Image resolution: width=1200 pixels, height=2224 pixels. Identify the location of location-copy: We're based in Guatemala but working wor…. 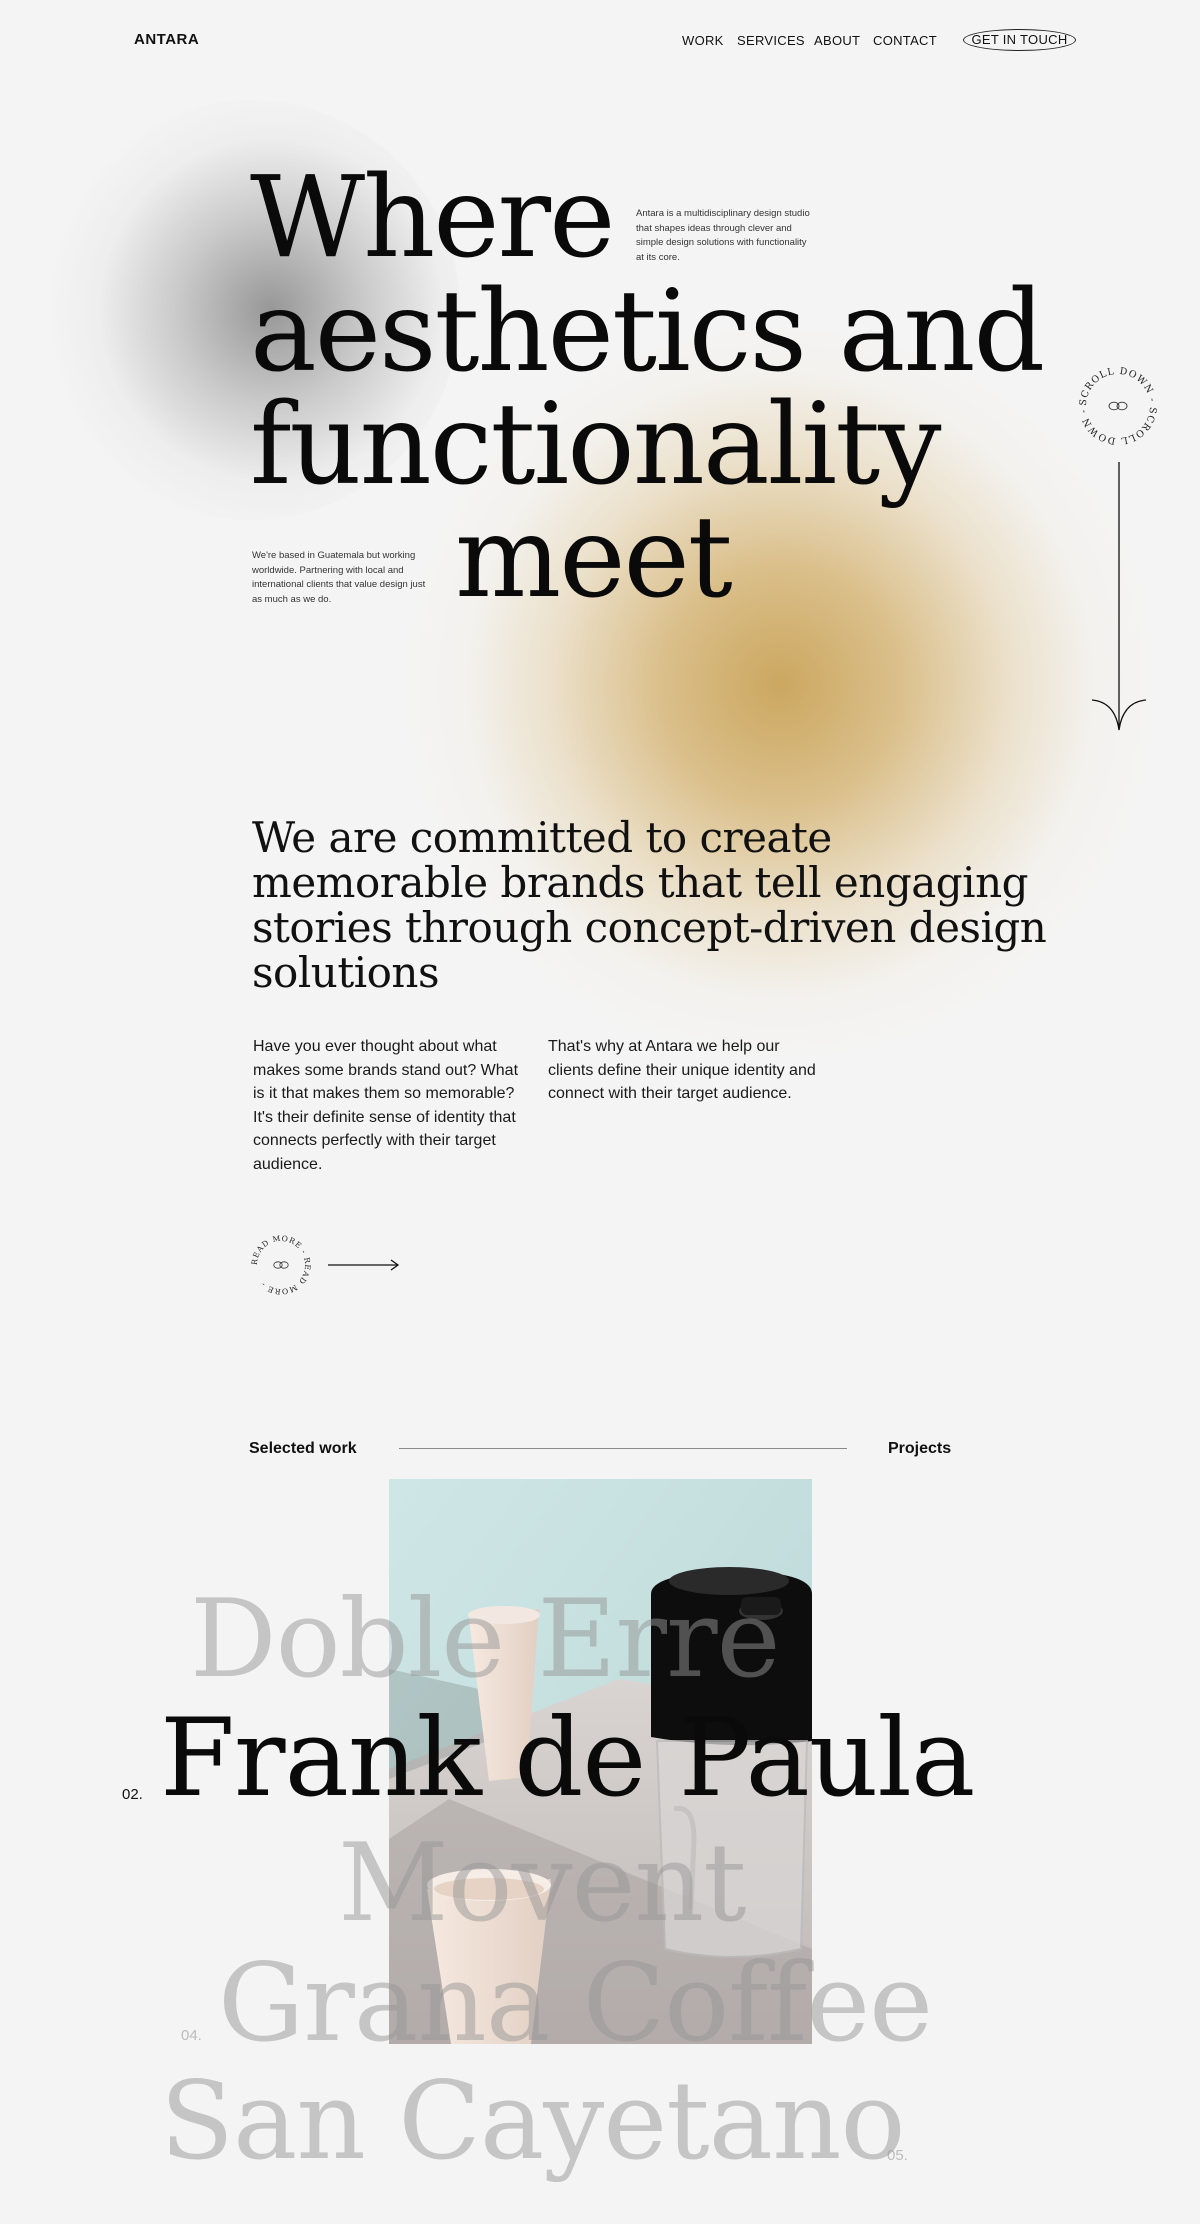
(339, 577).